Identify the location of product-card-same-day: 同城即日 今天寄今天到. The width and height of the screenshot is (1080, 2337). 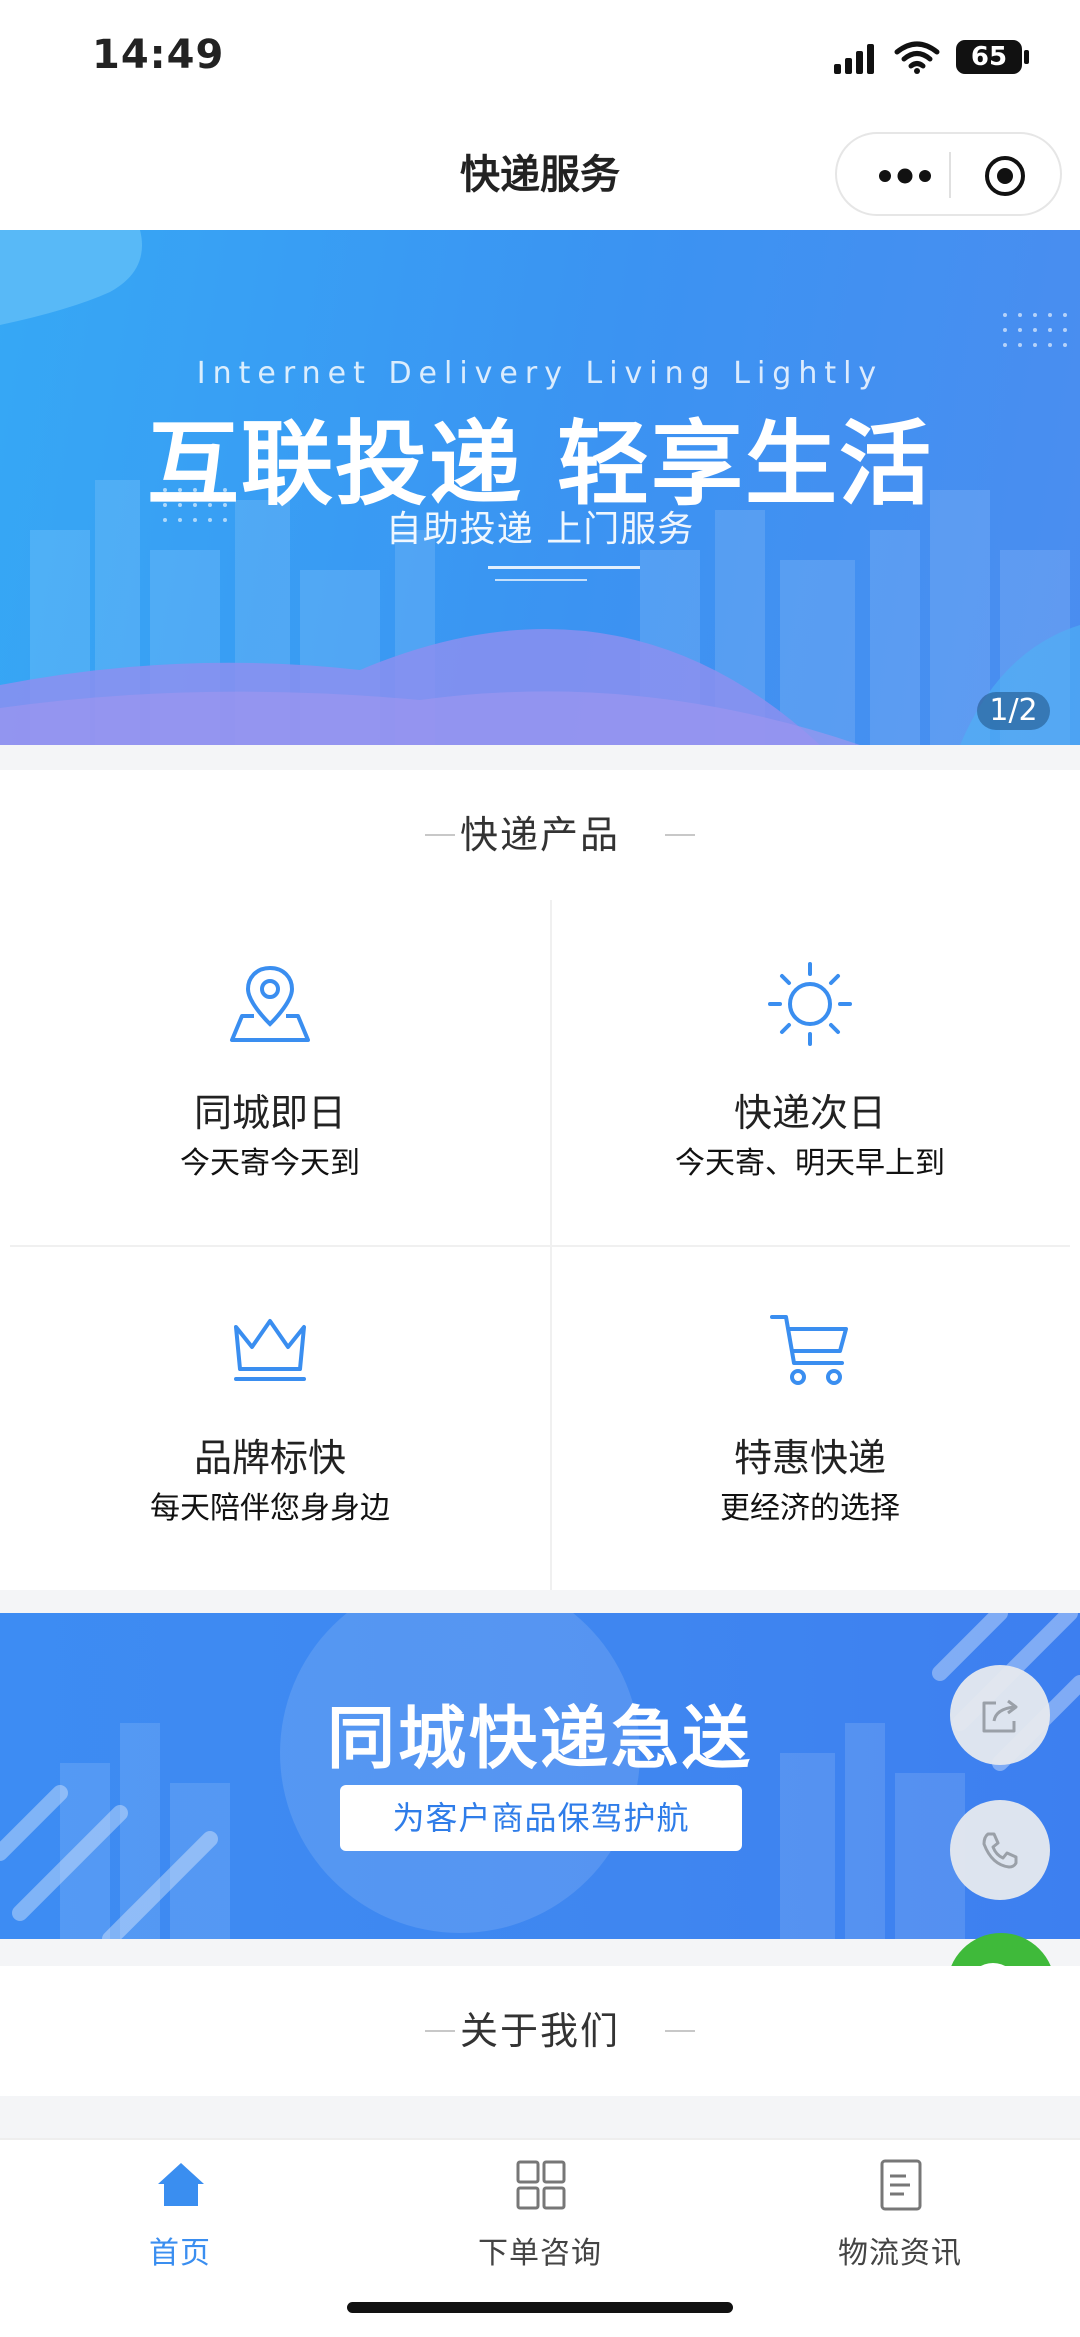
(270, 1072).